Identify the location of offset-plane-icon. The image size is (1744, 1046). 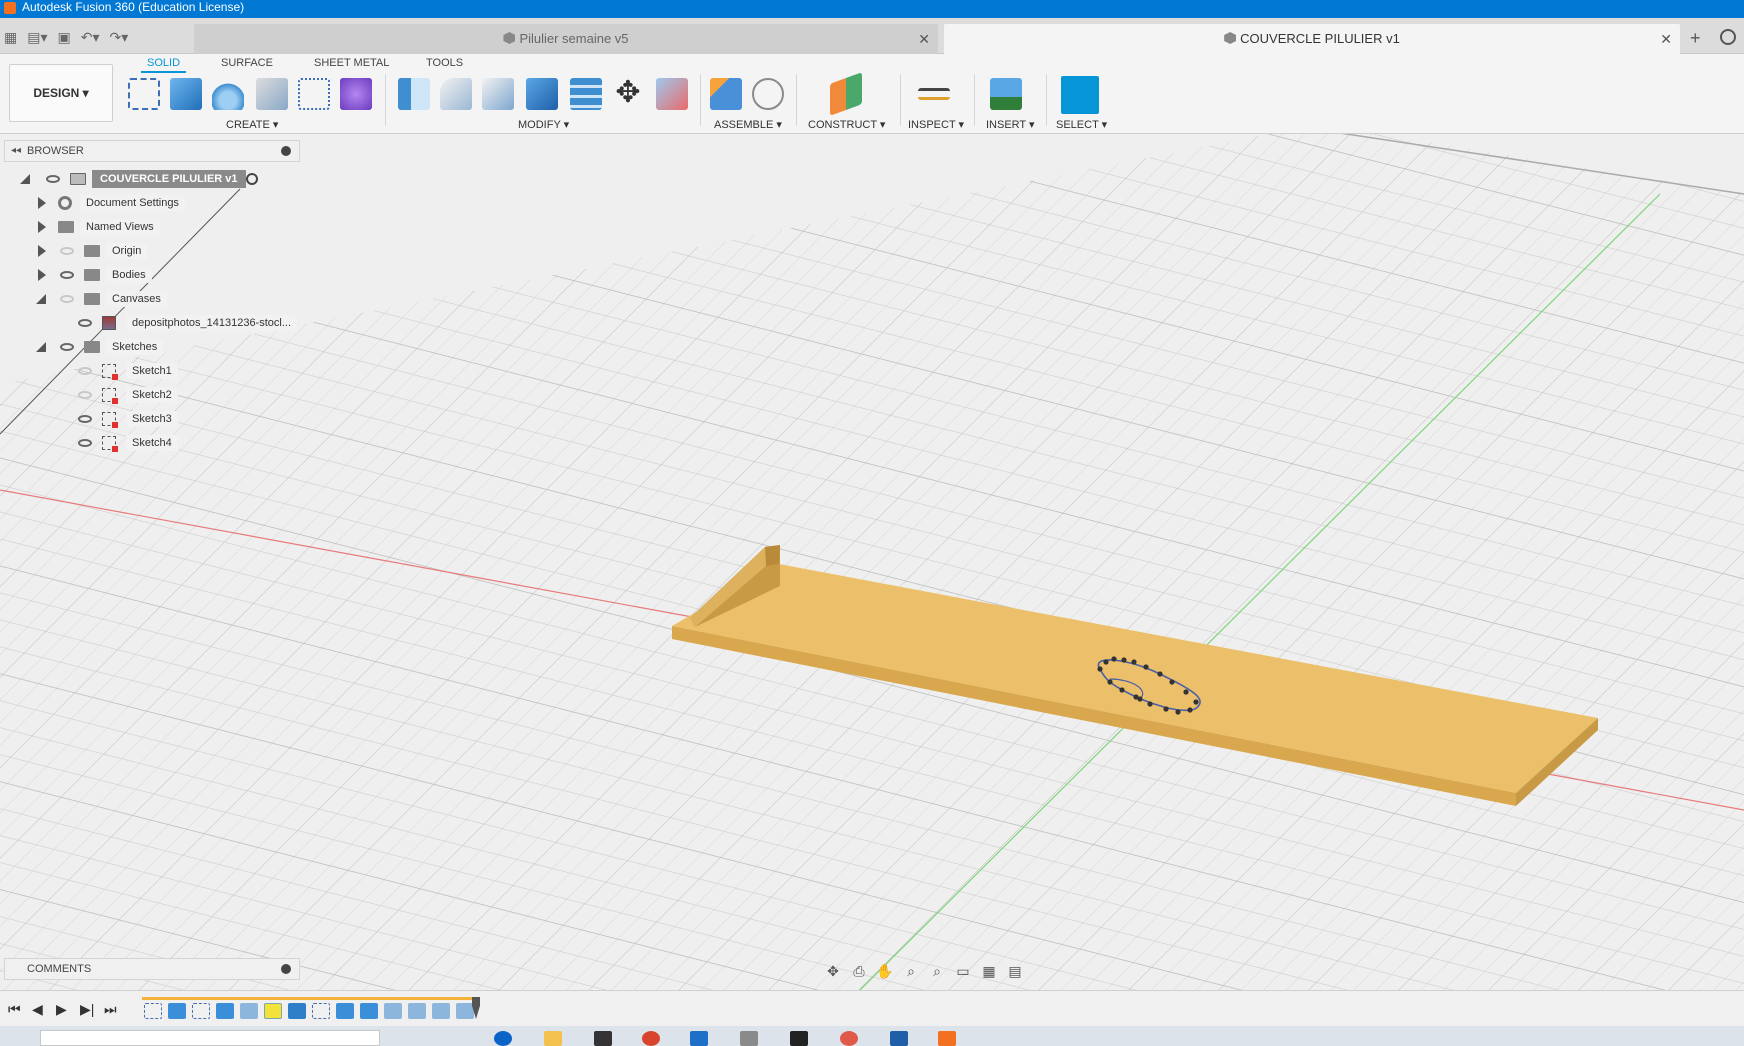
(846, 94).